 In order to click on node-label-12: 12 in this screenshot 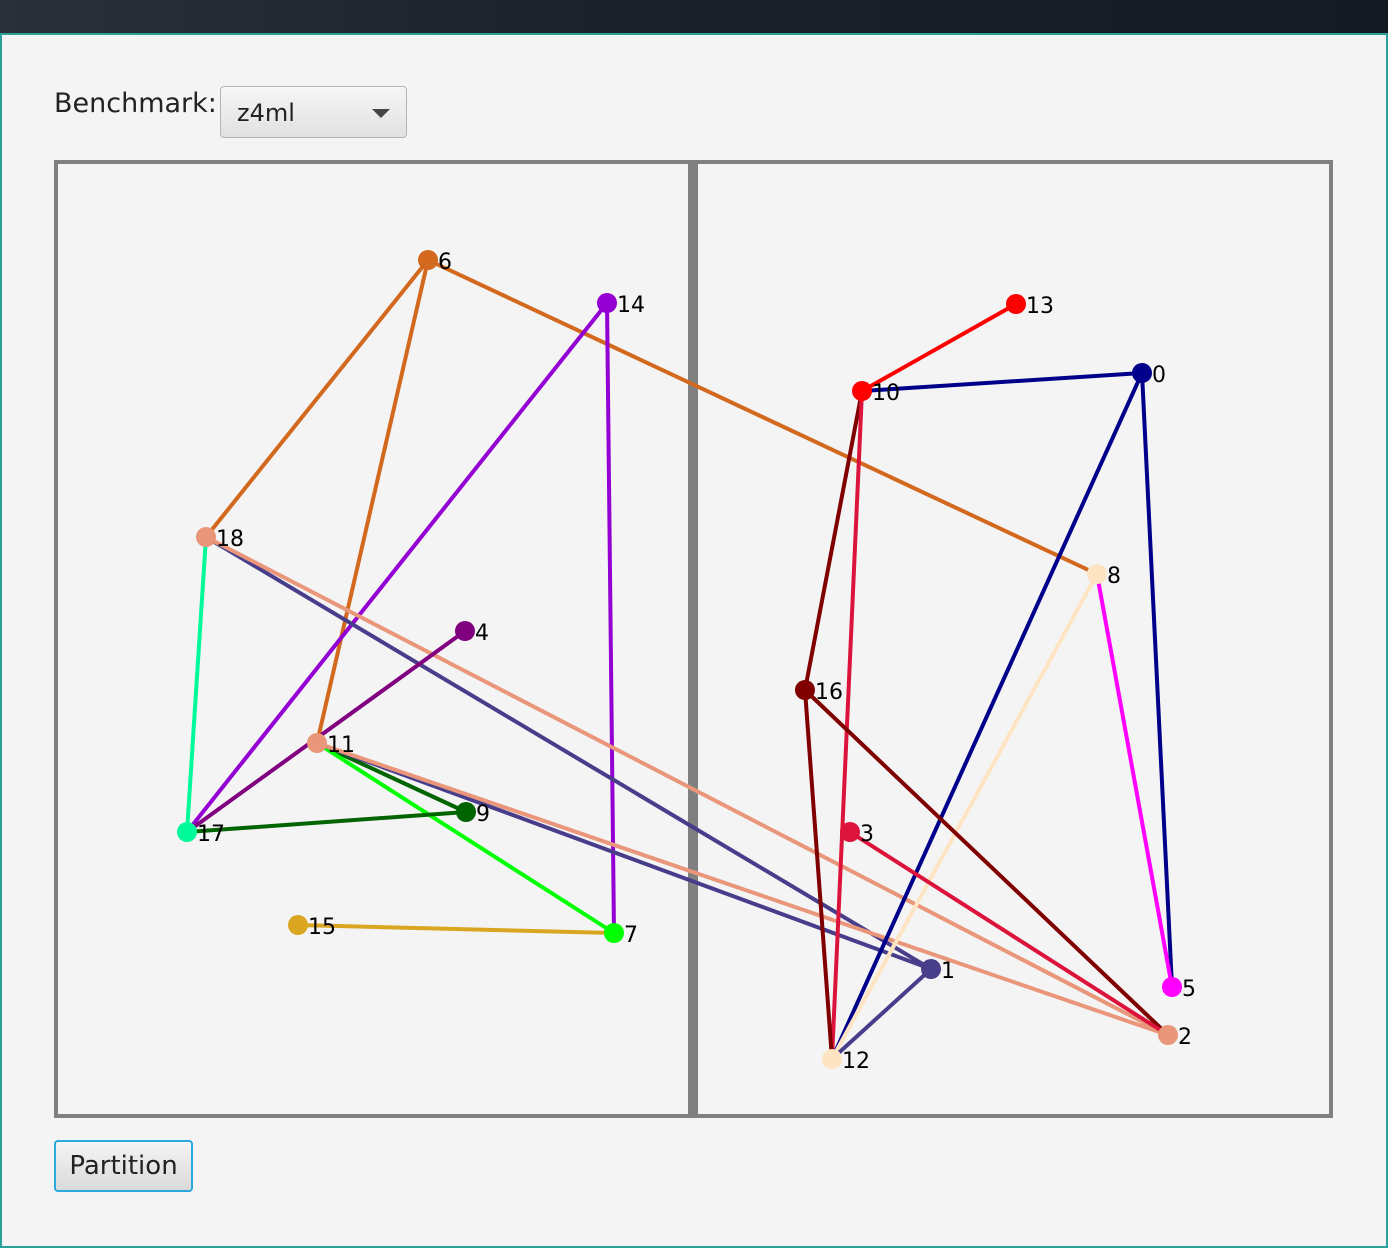, I will do `click(856, 1061)`.